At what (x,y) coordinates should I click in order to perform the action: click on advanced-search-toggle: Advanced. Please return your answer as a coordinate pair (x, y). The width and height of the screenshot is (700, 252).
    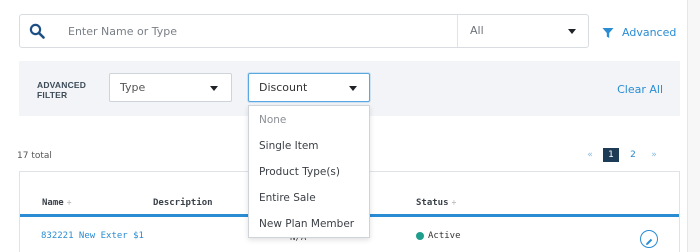
    Looking at the image, I should click on (639, 32).